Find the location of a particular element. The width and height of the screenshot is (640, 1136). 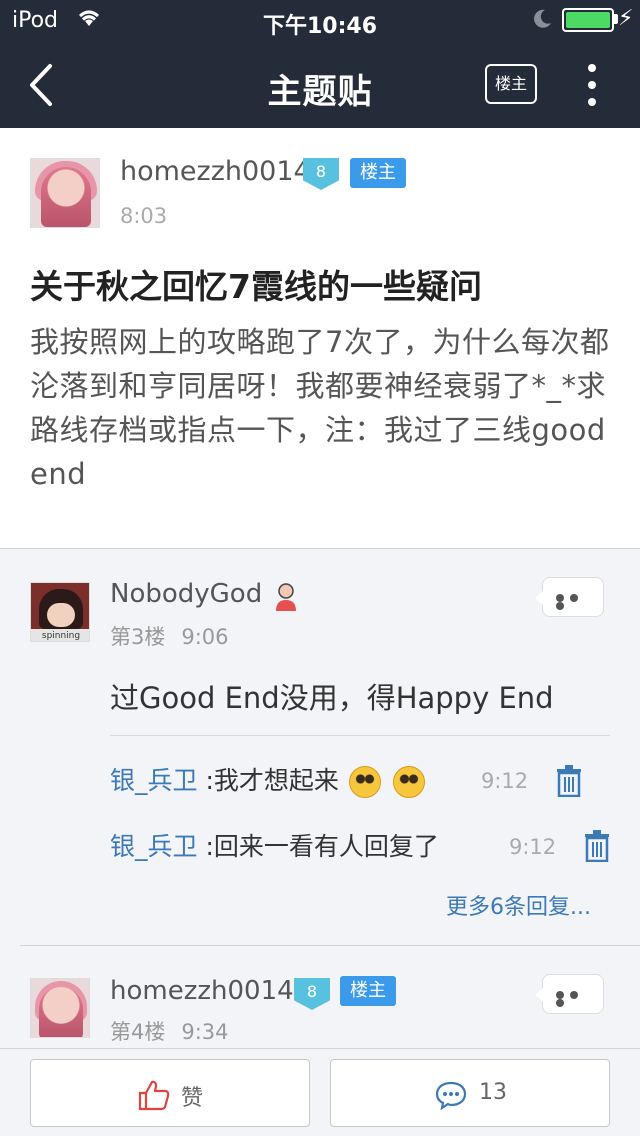

reply-author: homezzh0014 is located at coordinates (202, 991).